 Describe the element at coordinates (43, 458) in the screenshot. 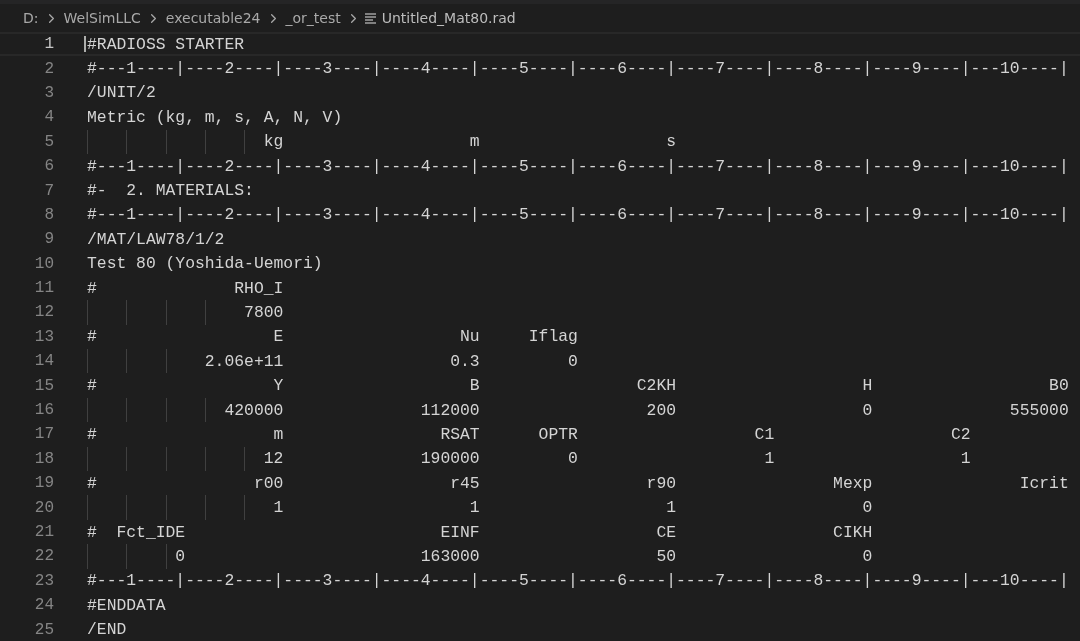

I see `line-number: 18` at that location.